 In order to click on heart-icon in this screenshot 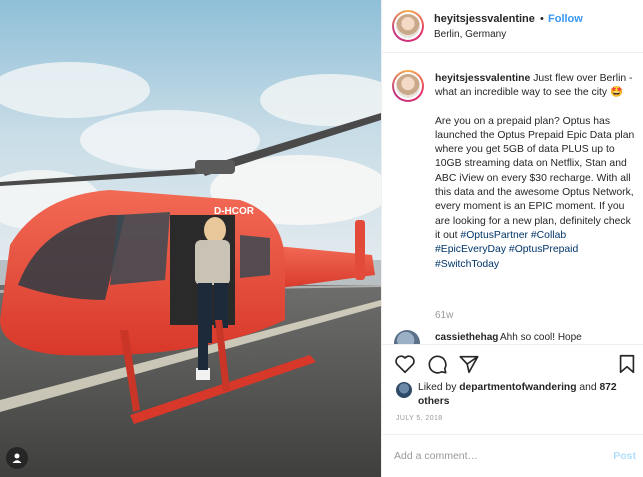, I will do `click(405, 364)`.